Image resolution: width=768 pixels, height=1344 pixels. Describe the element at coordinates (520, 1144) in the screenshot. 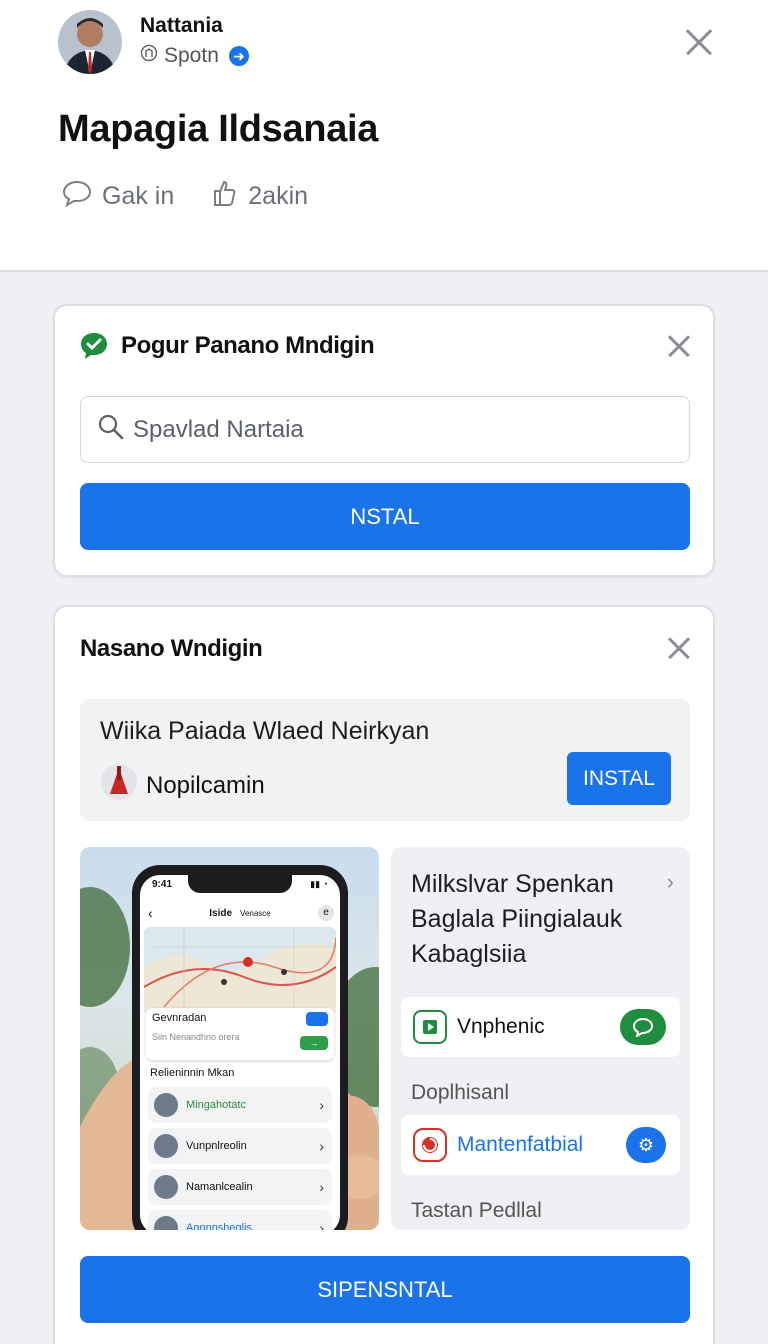

I see `feature-row-label: Mantenfatbial` at that location.